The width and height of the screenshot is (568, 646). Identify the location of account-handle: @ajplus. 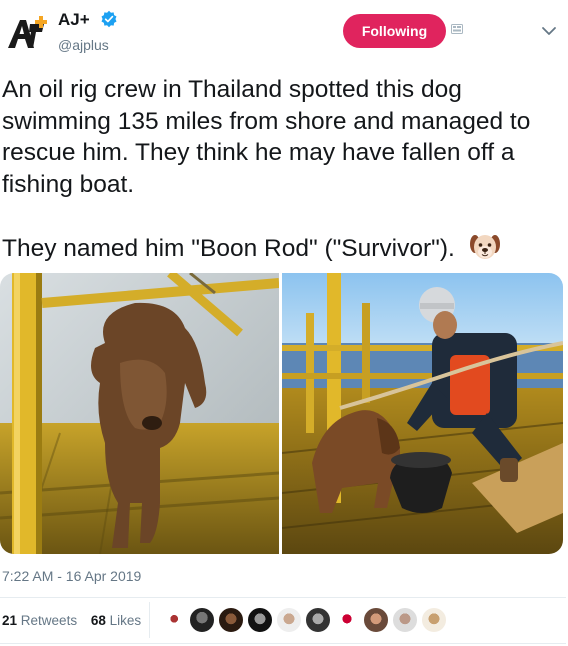
(83, 45).